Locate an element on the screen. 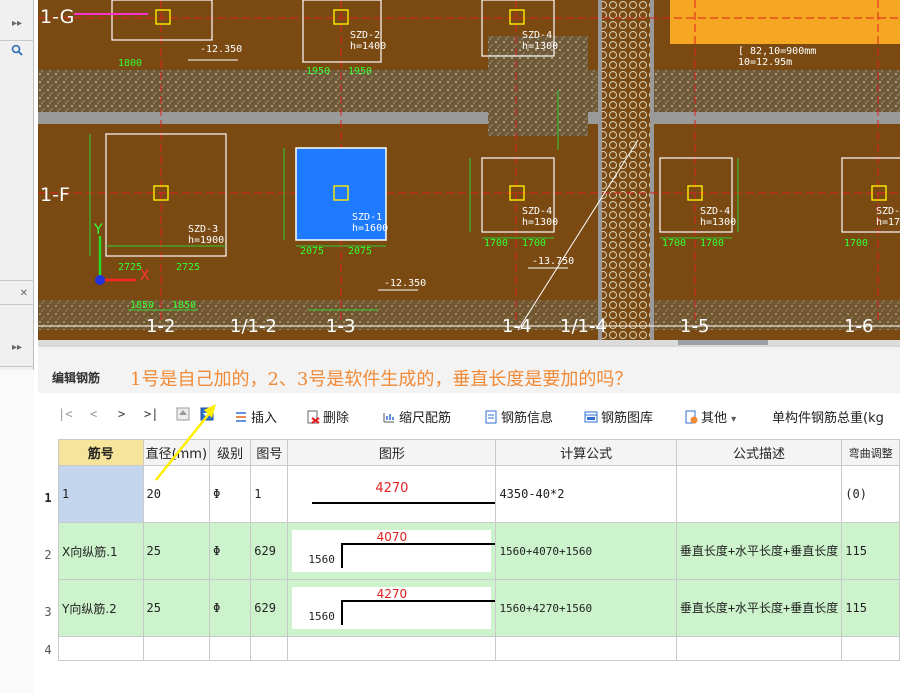 The image size is (900, 693). row-number: 2 is located at coordinates (48, 555).